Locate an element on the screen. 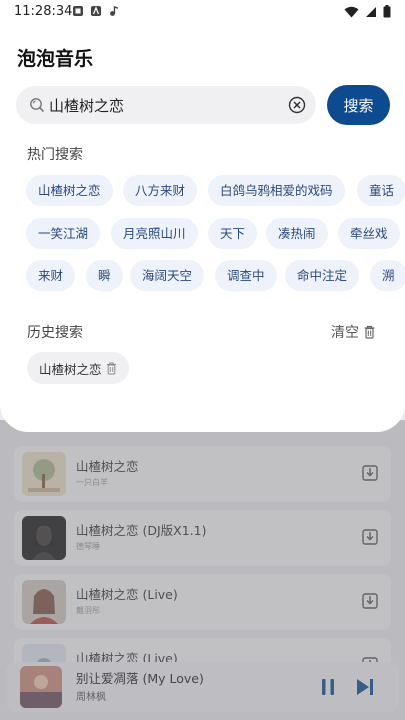 The image size is (405, 720). hot-search-chip: 调查中 is located at coordinates (246, 275).